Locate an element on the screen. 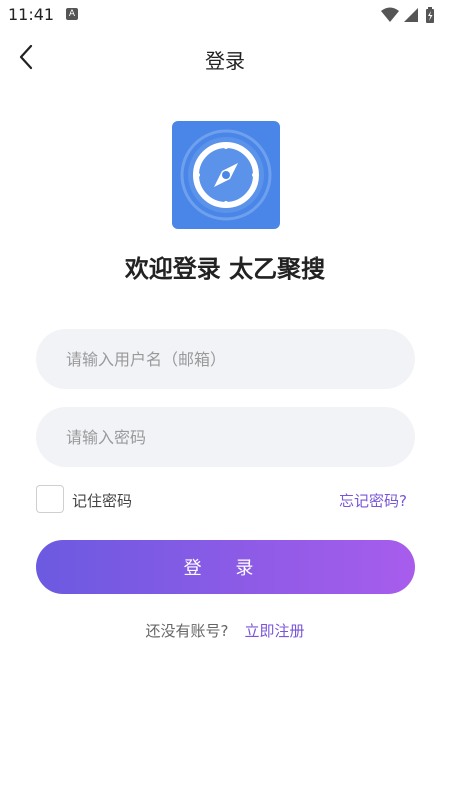 The width and height of the screenshot is (450, 800). app-logo is located at coordinates (226, 175).